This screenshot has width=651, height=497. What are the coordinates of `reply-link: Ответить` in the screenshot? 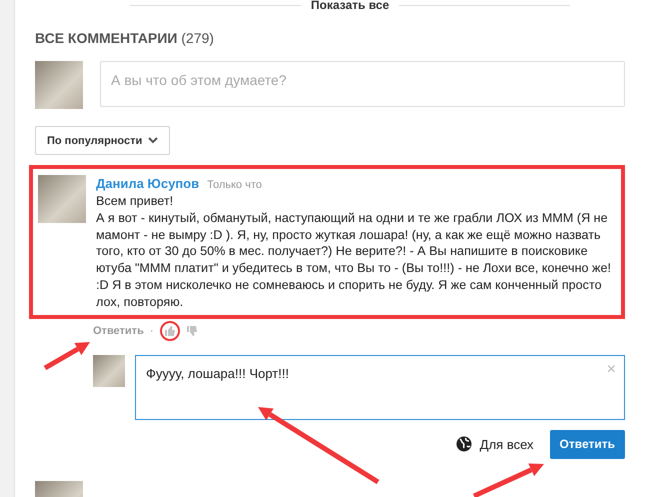 It's located at (118, 330).